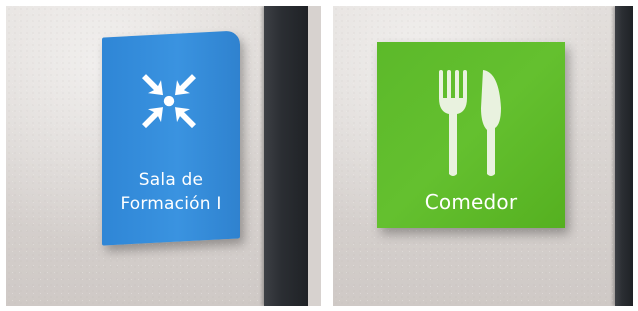 The height and width of the screenshot is (311, 638). What do you see at coordinates (314, 156) in the screenshot?
I see `wall-edge` at bounding box center [314, 156].